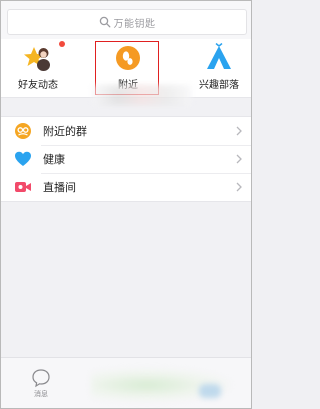 This screenshot has height=409, width=320. What do you see at coordinates (219, 85) in the screenshot?
I see `shortcut-label: 兴趣部落` at bounding box center [219, 85].